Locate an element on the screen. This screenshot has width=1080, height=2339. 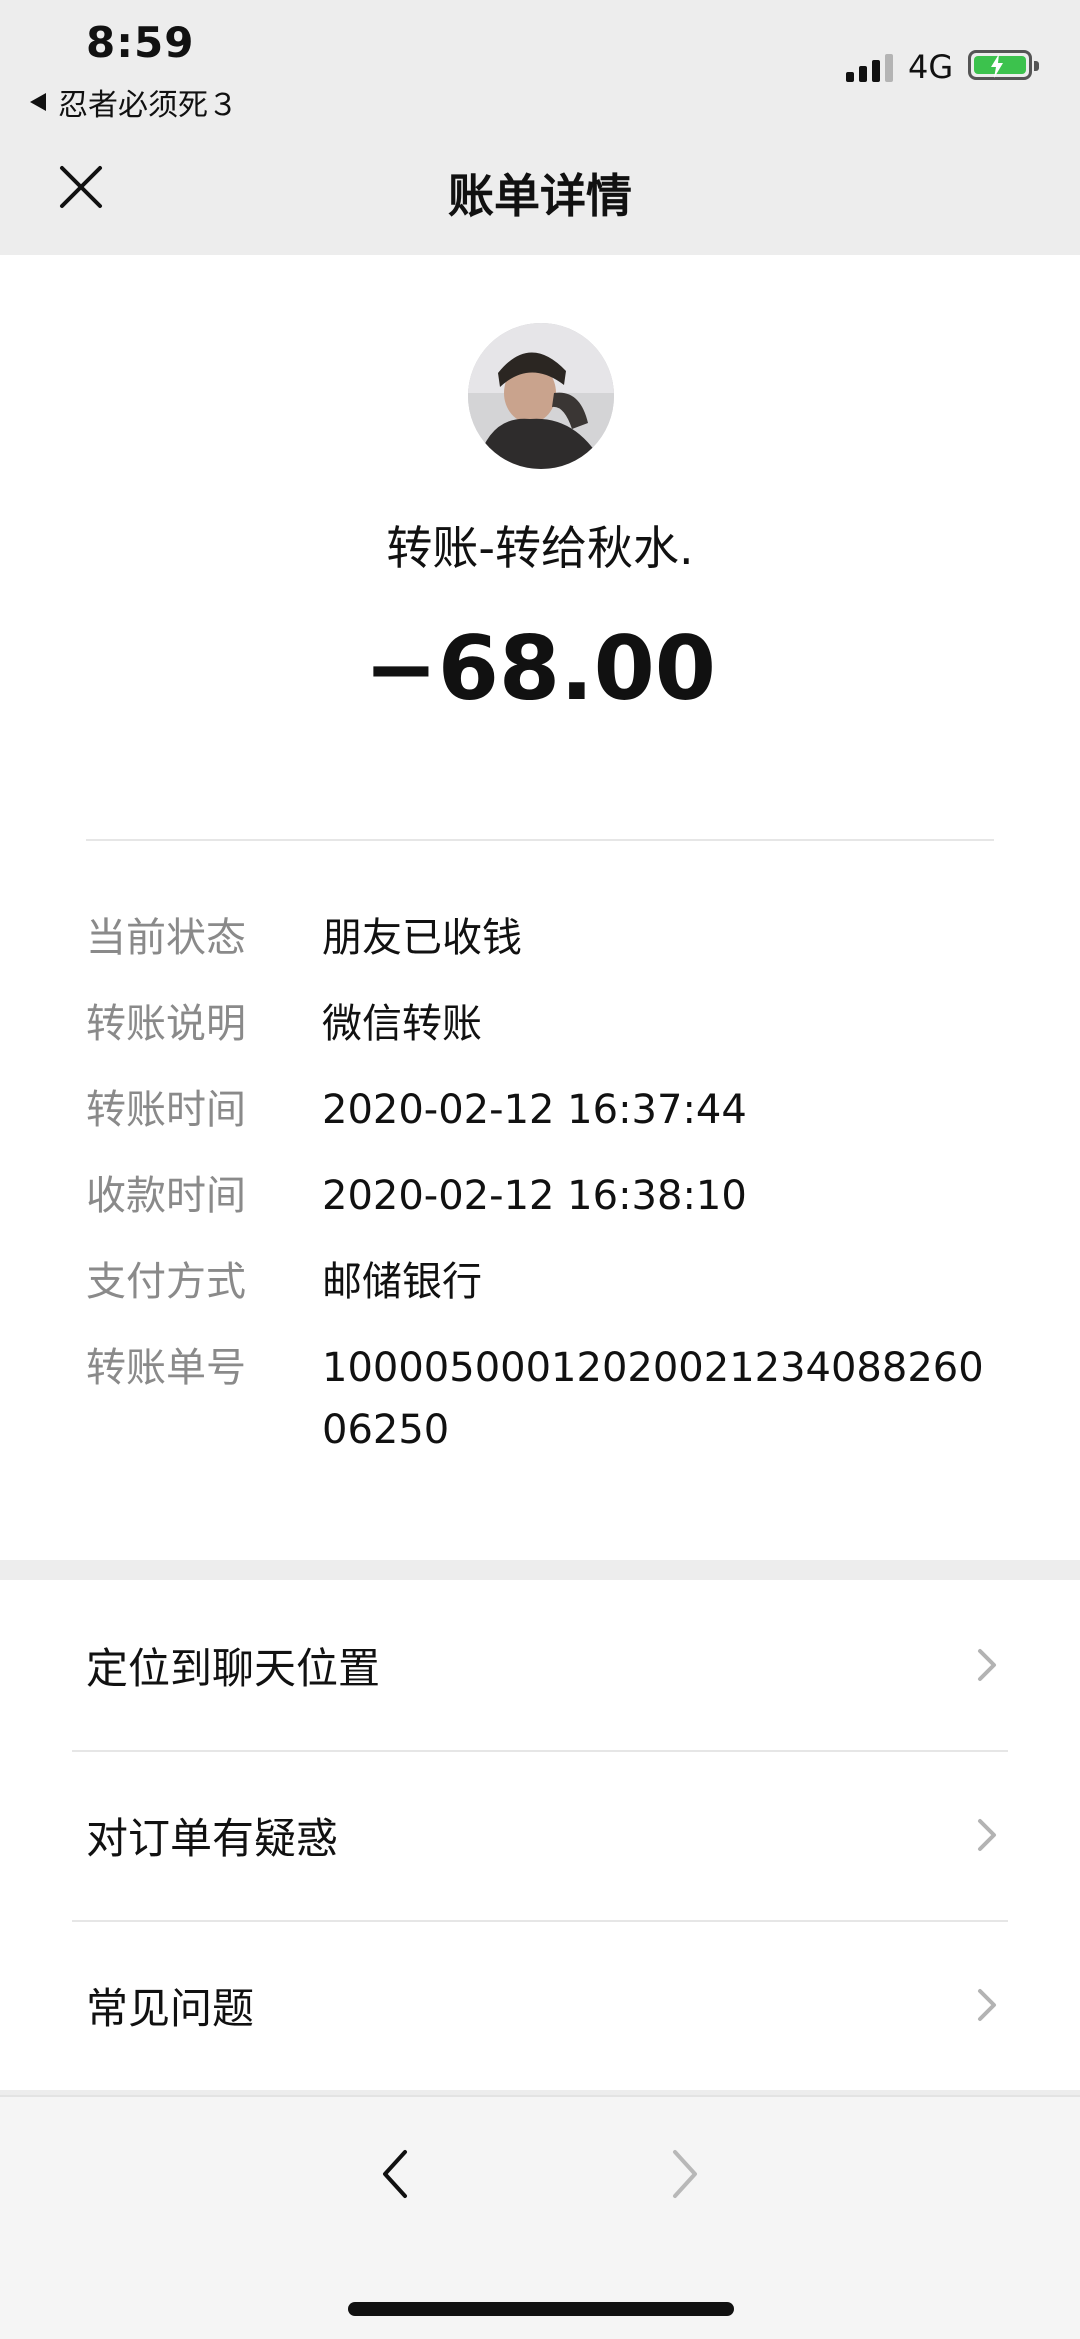
menu-item-locate-in-chat: 定位到聊天位置 is located at coordinates (543, 1665).